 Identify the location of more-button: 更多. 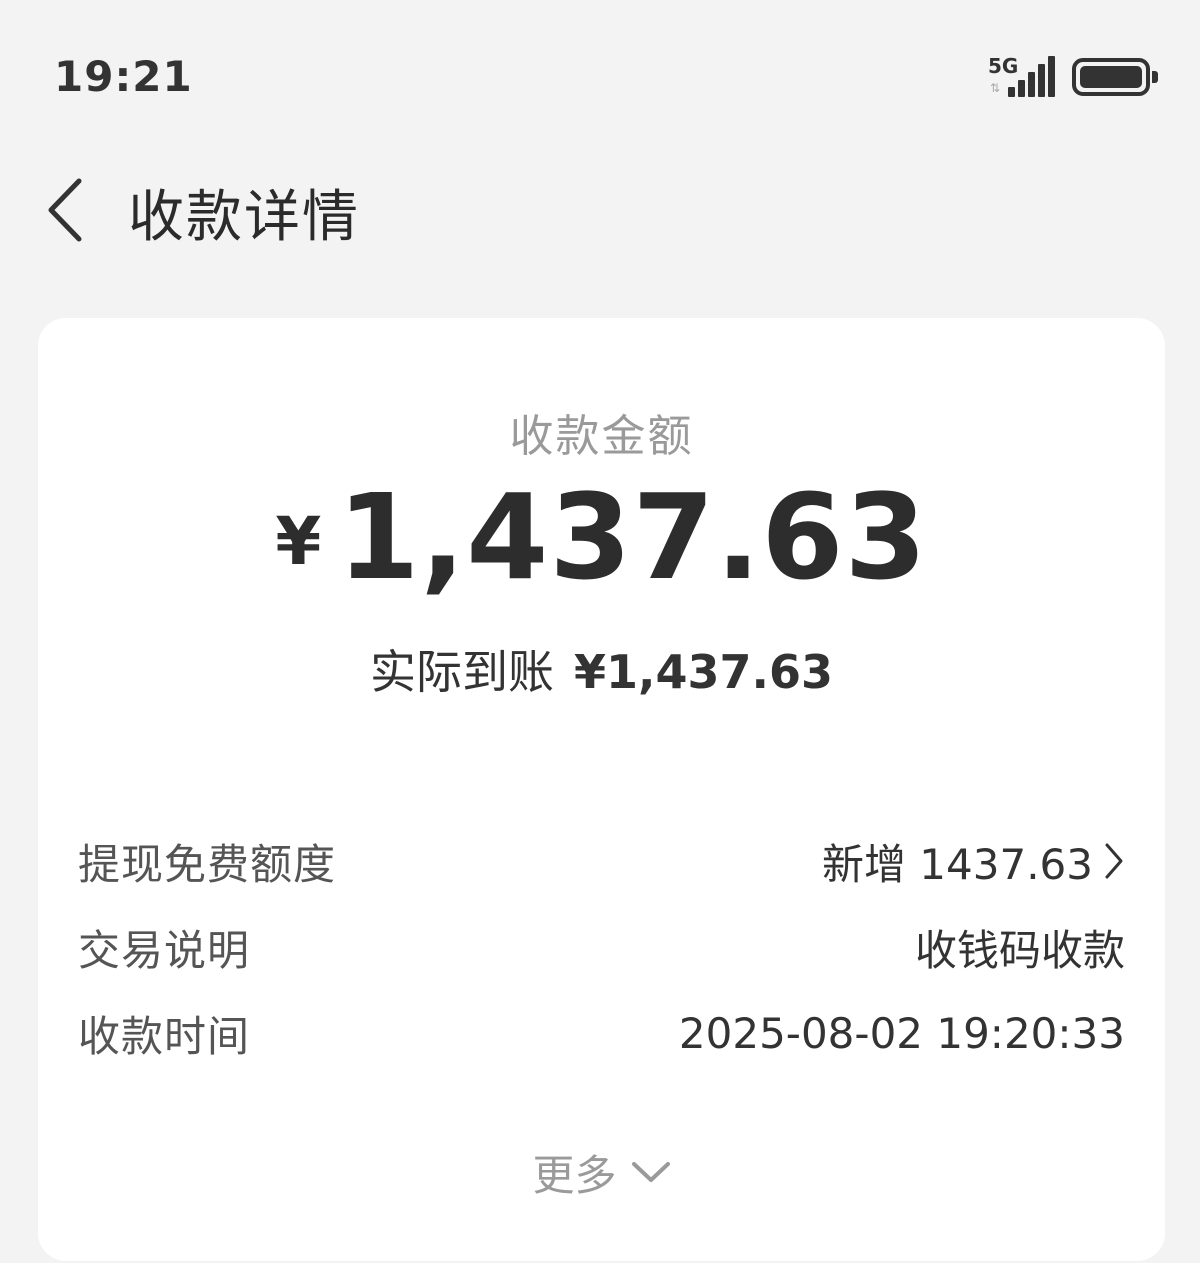
(601, 1172).